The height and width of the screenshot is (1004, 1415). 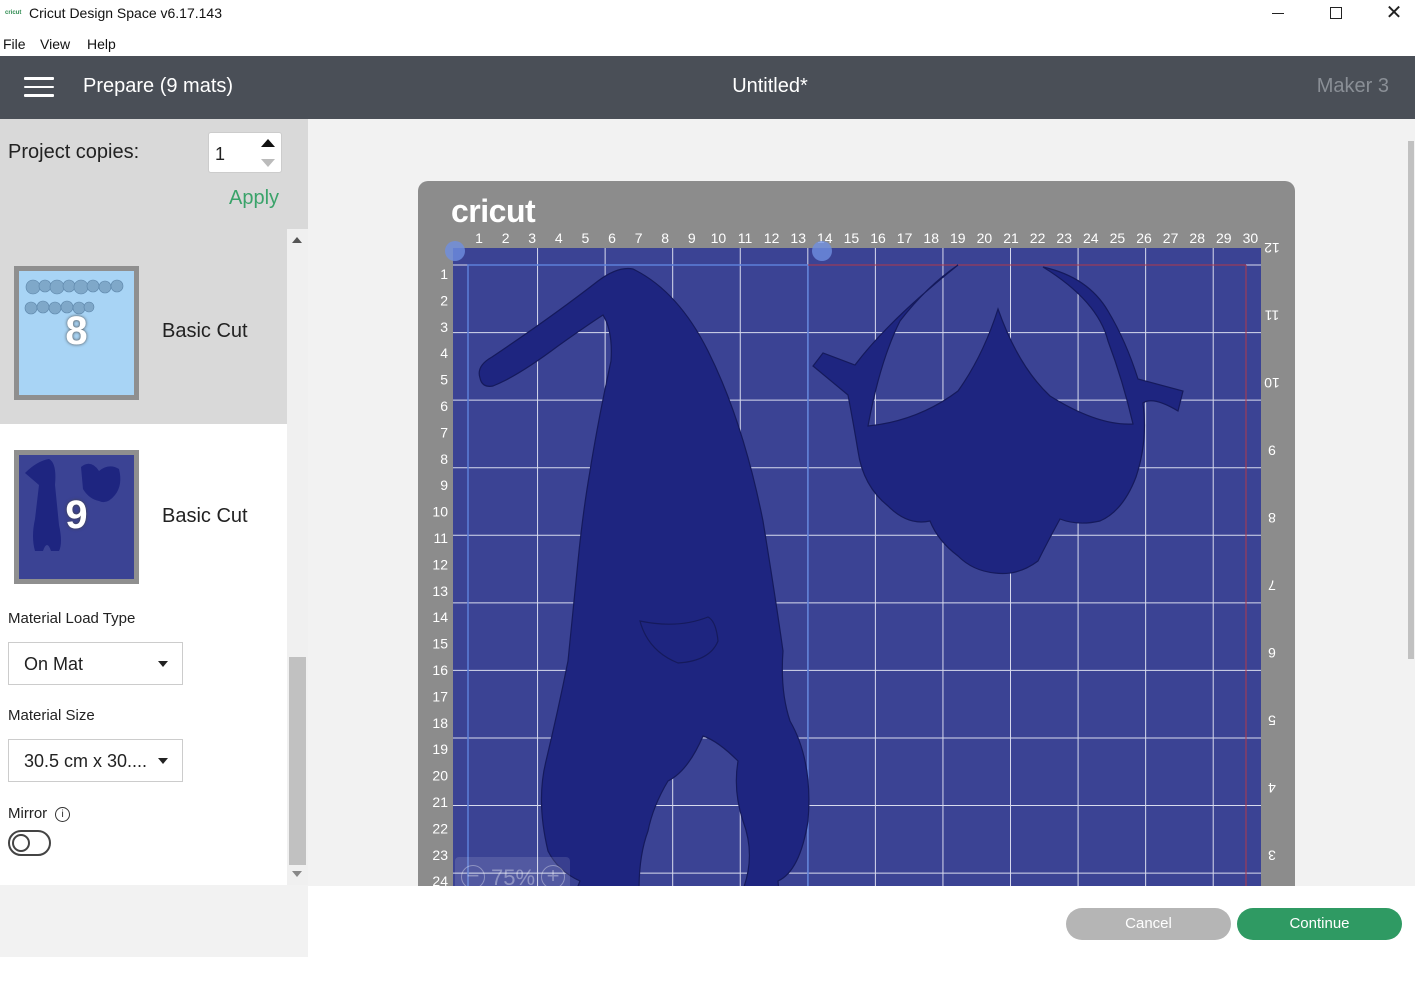 What do you see at coordinates (297, 240) in the screenshot?
I see `scroll-up-arrow-icon` at bounding box center [297, 240].